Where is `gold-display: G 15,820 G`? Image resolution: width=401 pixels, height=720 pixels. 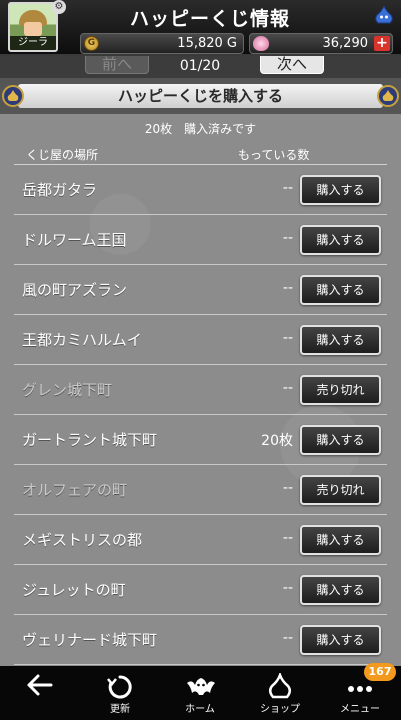 gold-display: G 15,820 G is located at coordinates (162, 43).